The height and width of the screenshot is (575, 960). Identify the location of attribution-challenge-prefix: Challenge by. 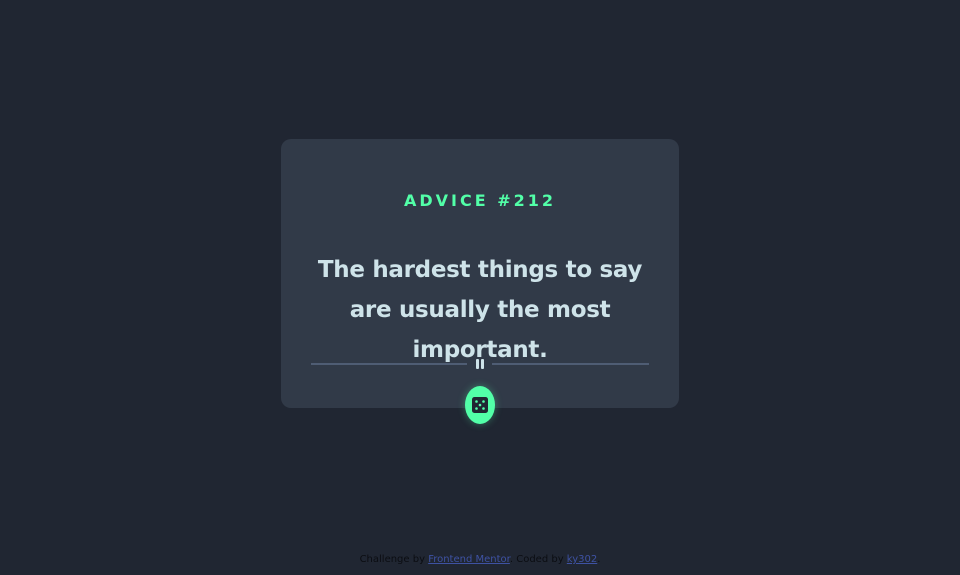
(394, 559).